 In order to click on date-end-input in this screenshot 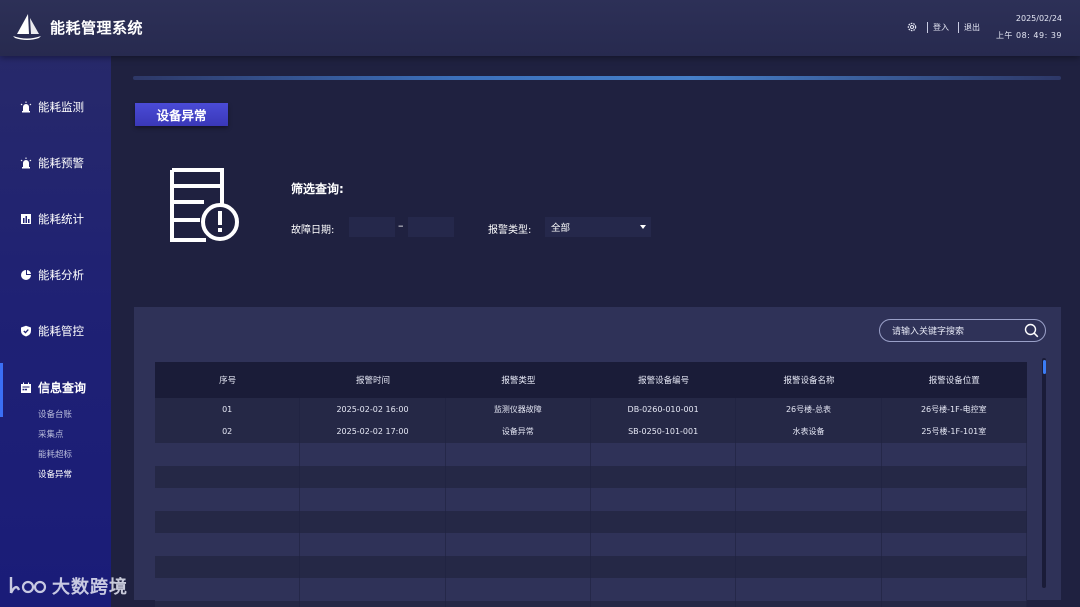, I will do `click(431, 227)`.